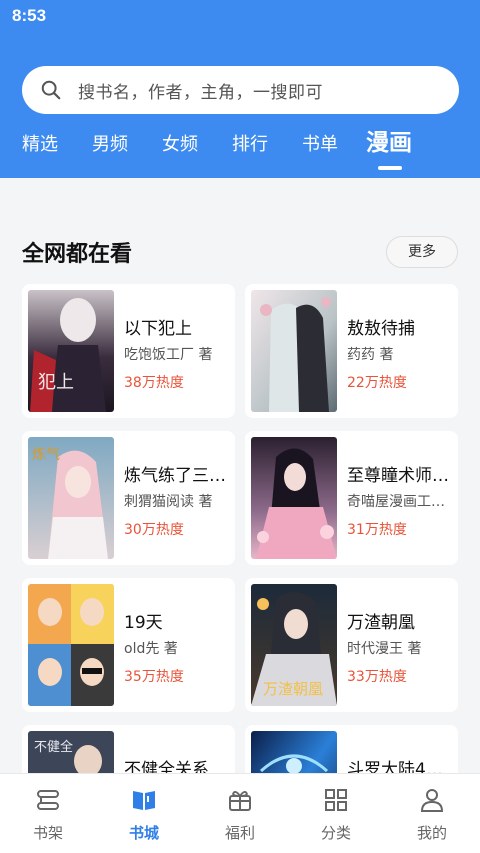  Describe the element at coordinates (178, 476) in the screenshot. I see `book-title: 炼气练了三千年` at that location.